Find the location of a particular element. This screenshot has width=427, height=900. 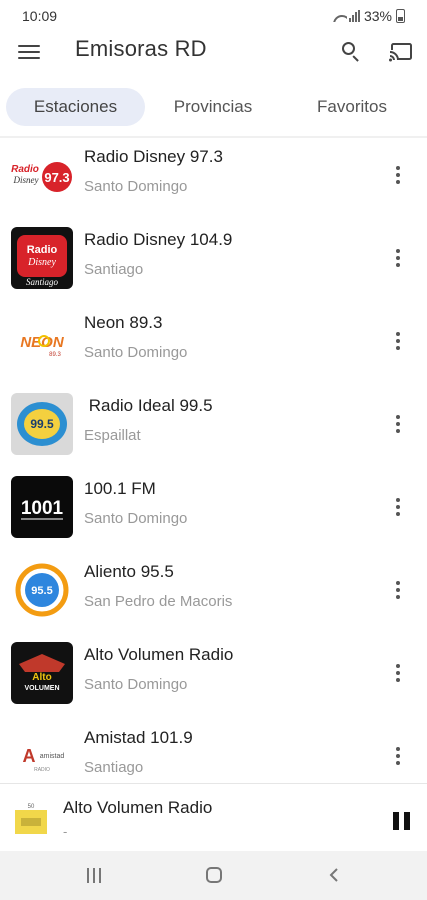

now-playing-title: Alto Volumen Radio is located at coordinates (138, 807).